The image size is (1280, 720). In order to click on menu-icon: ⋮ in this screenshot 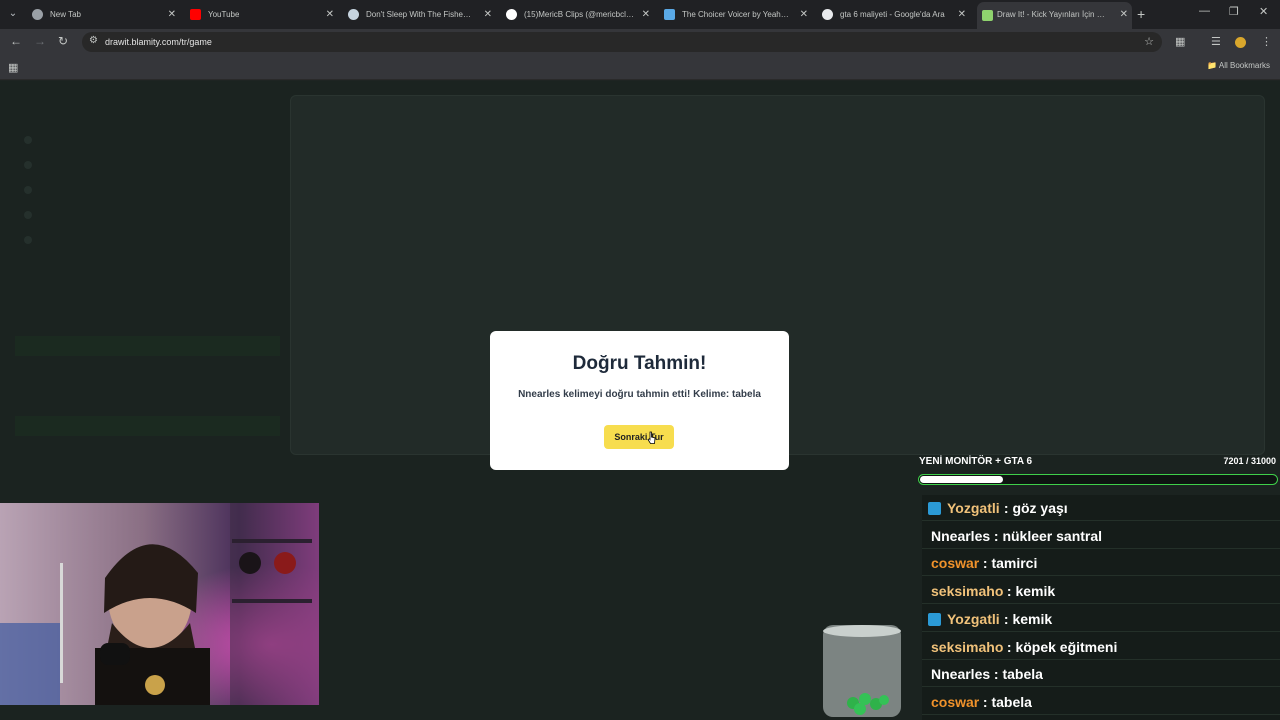, I will do `click(1266, 41)`.